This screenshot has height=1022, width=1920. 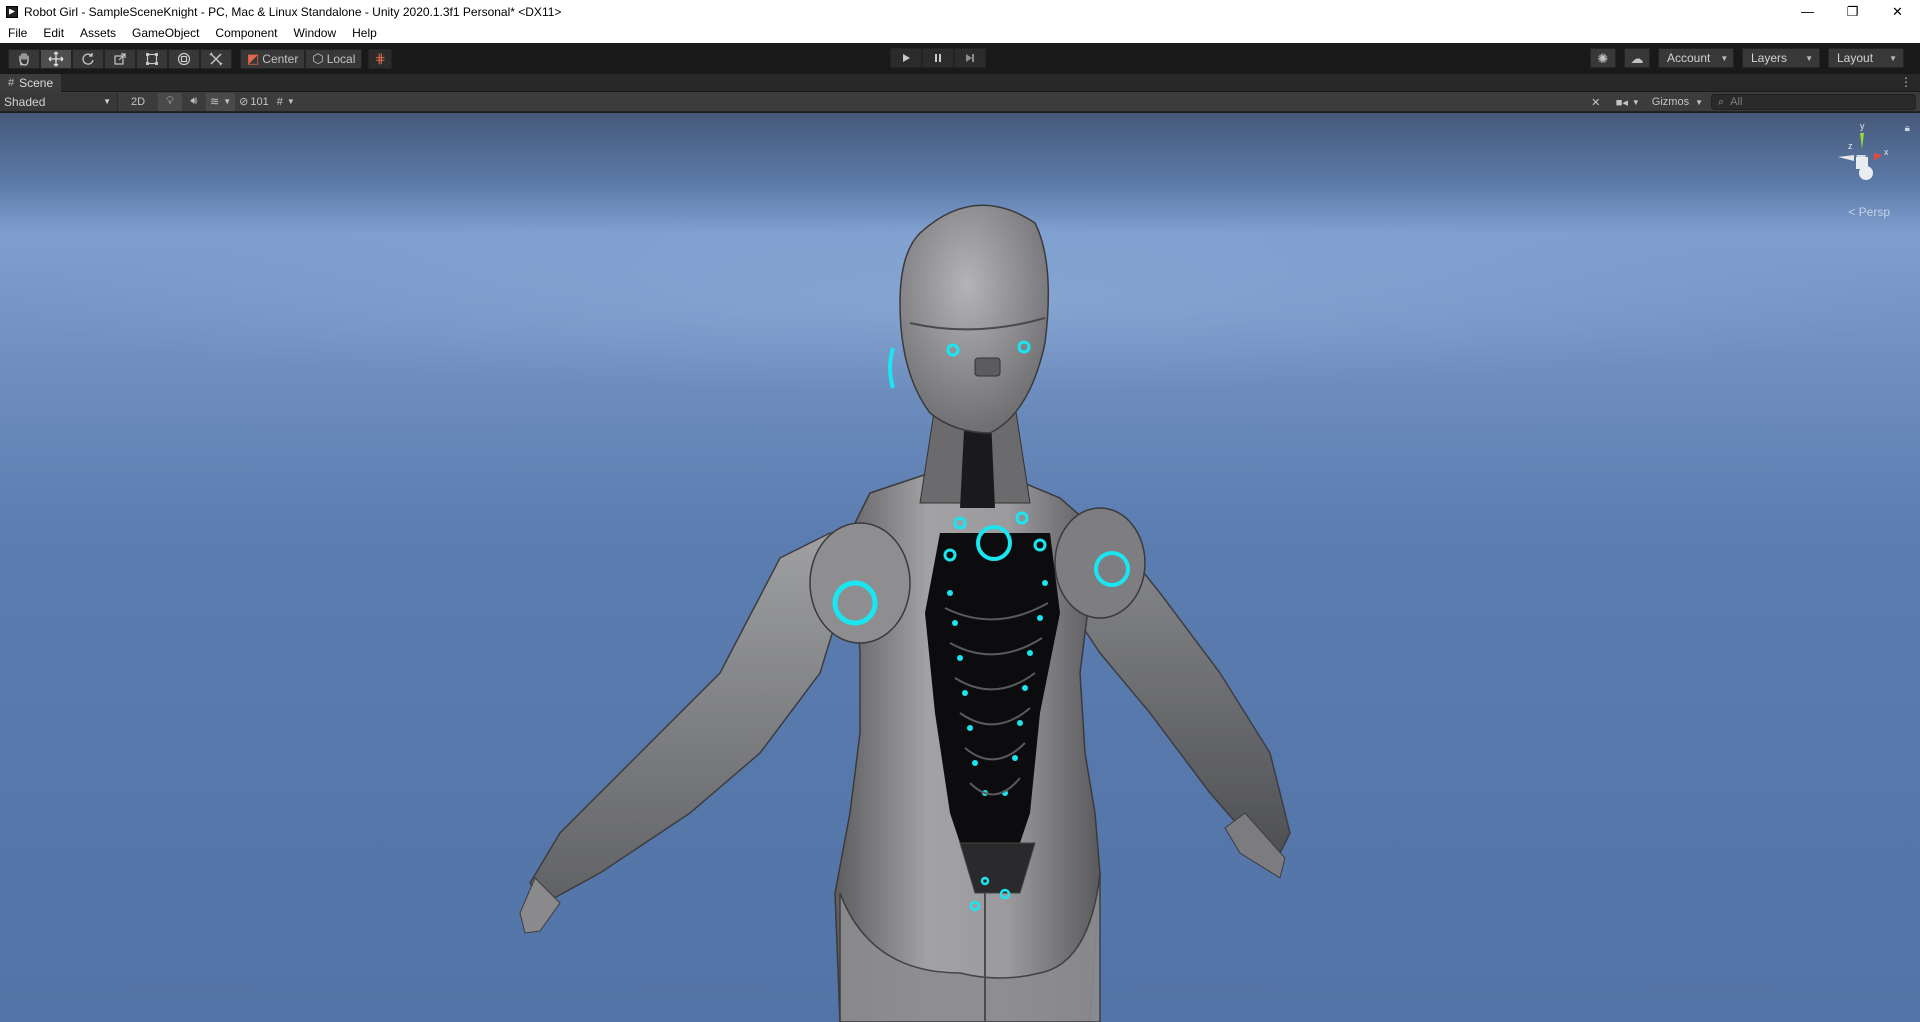 I want to click on layers-dropdown: Layers ▼, so click(x=1781, y=58).